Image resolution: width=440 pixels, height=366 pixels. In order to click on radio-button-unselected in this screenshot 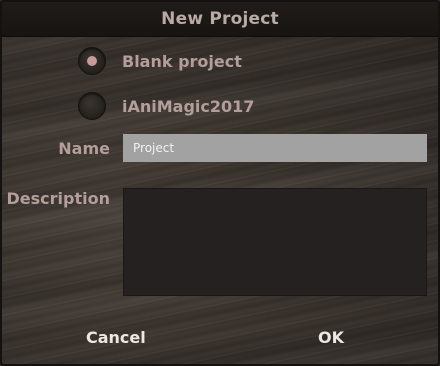, I will do `click(92, 106)`.